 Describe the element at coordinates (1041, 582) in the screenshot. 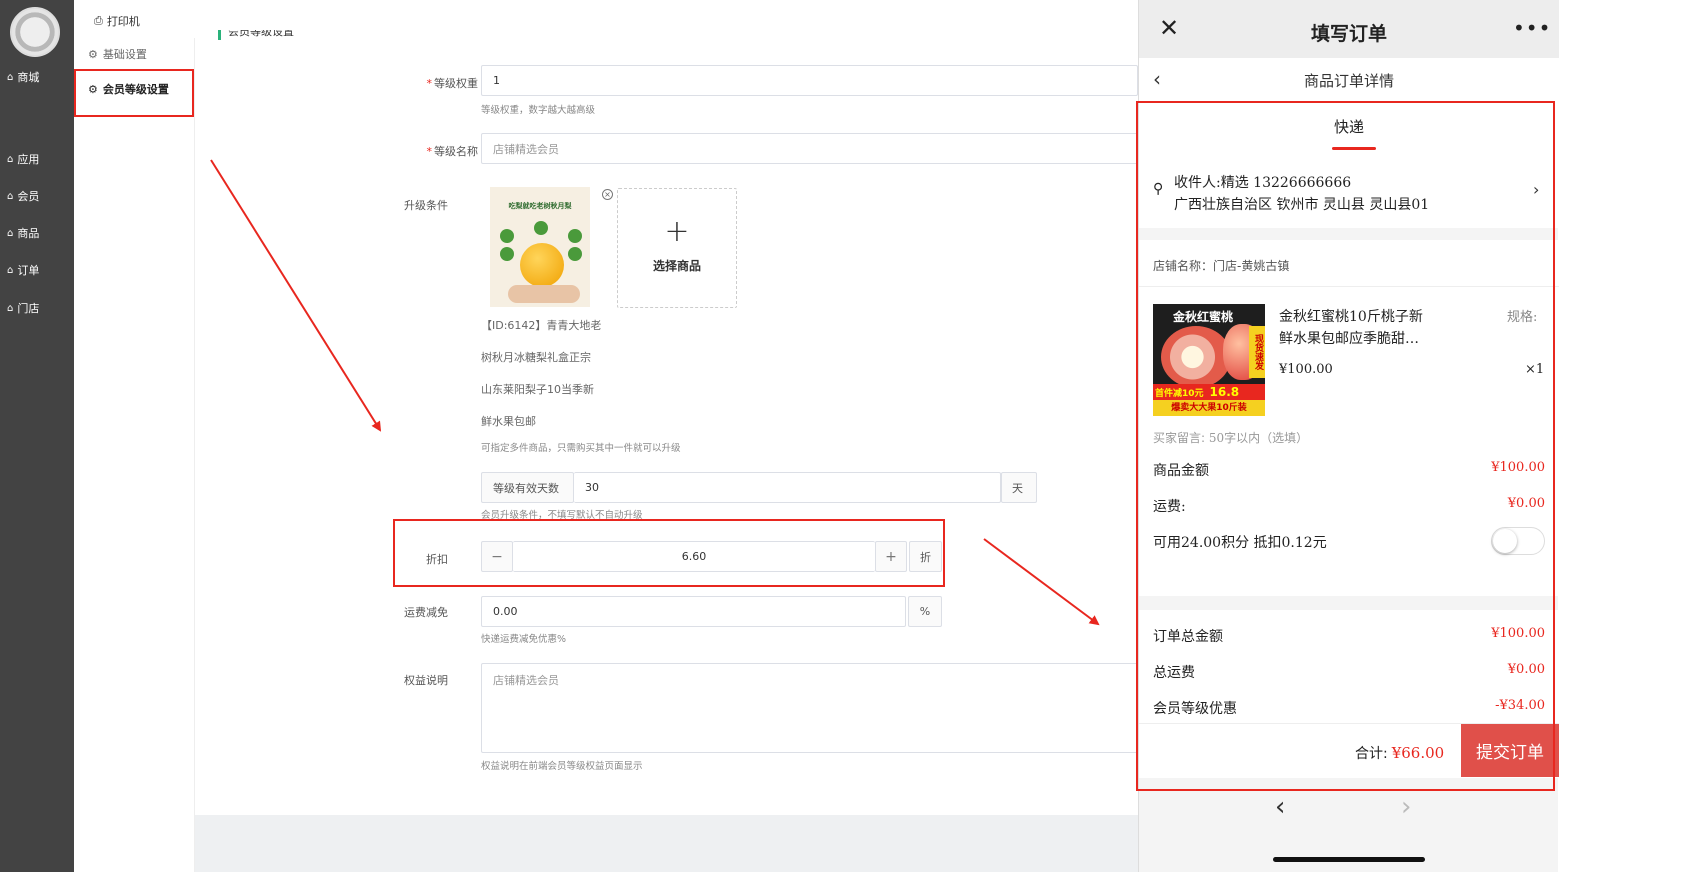

I see `arrow-to-phone` at that location.